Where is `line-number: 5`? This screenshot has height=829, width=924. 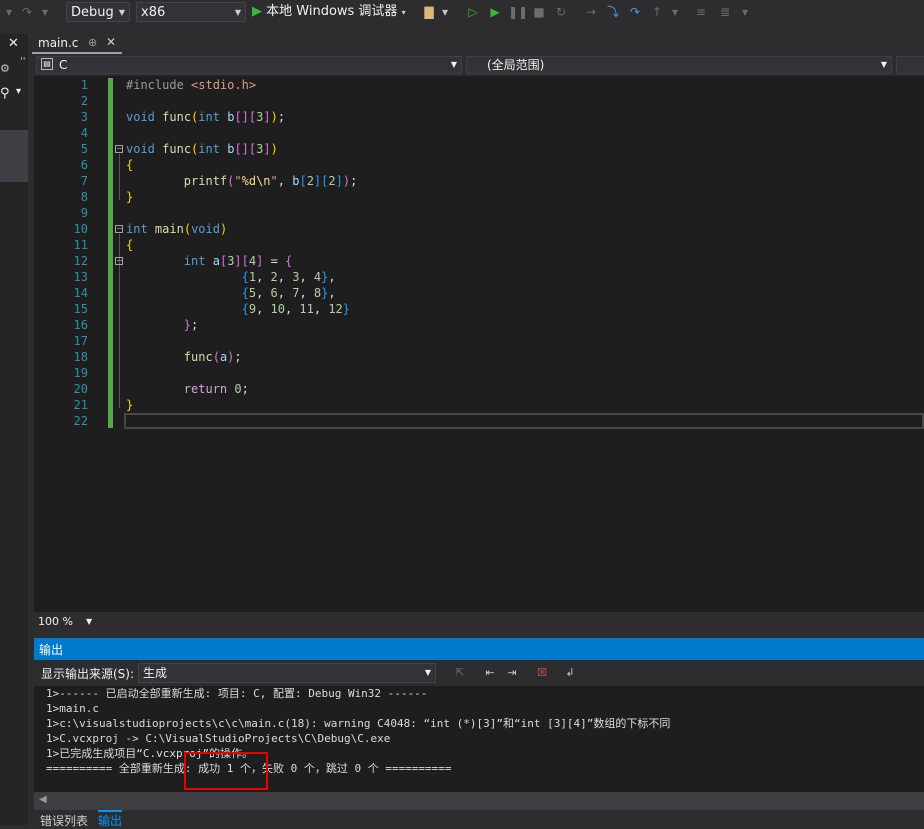 line-number: 5 is located at coordinates (84, 149).